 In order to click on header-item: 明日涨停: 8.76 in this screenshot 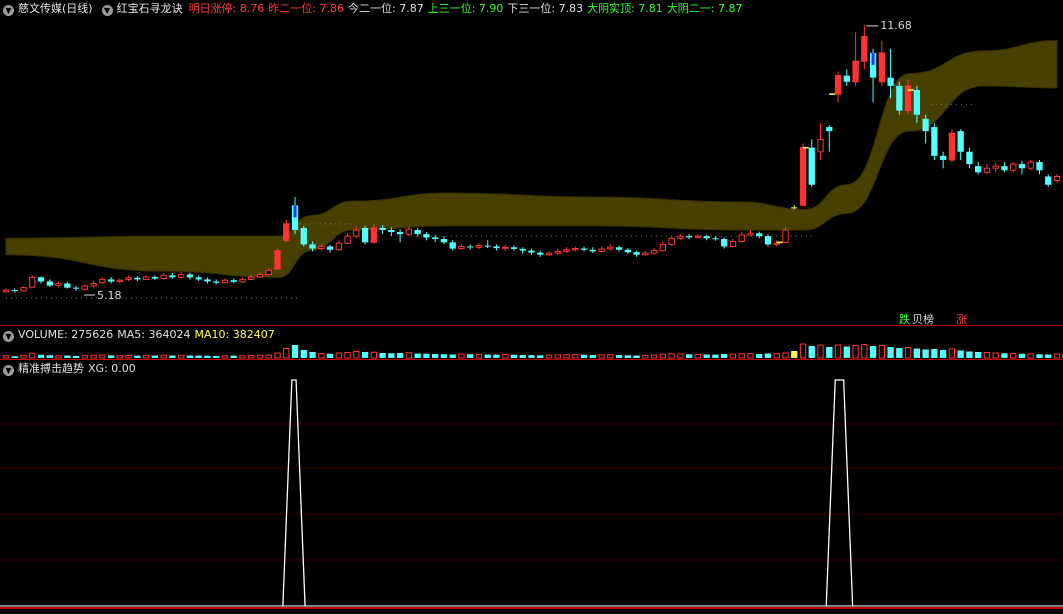, I will do `click(226, 8)`.